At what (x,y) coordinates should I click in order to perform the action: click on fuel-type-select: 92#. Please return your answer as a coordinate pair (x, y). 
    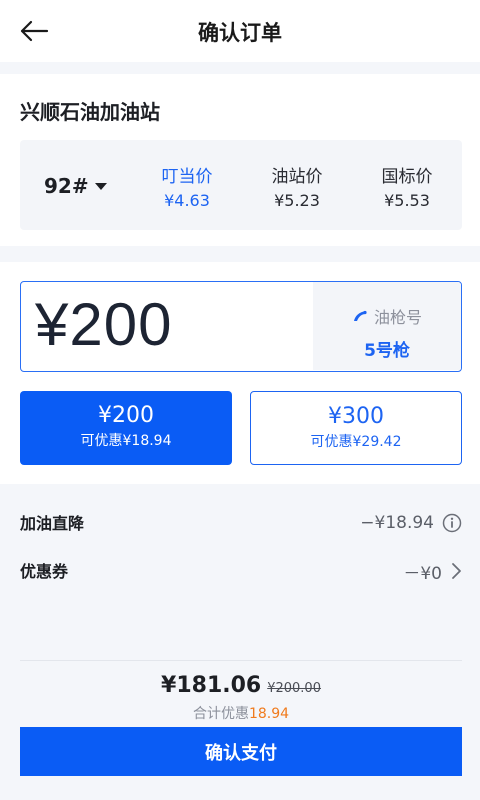
    Looking at the image, I should click on (75, 186).